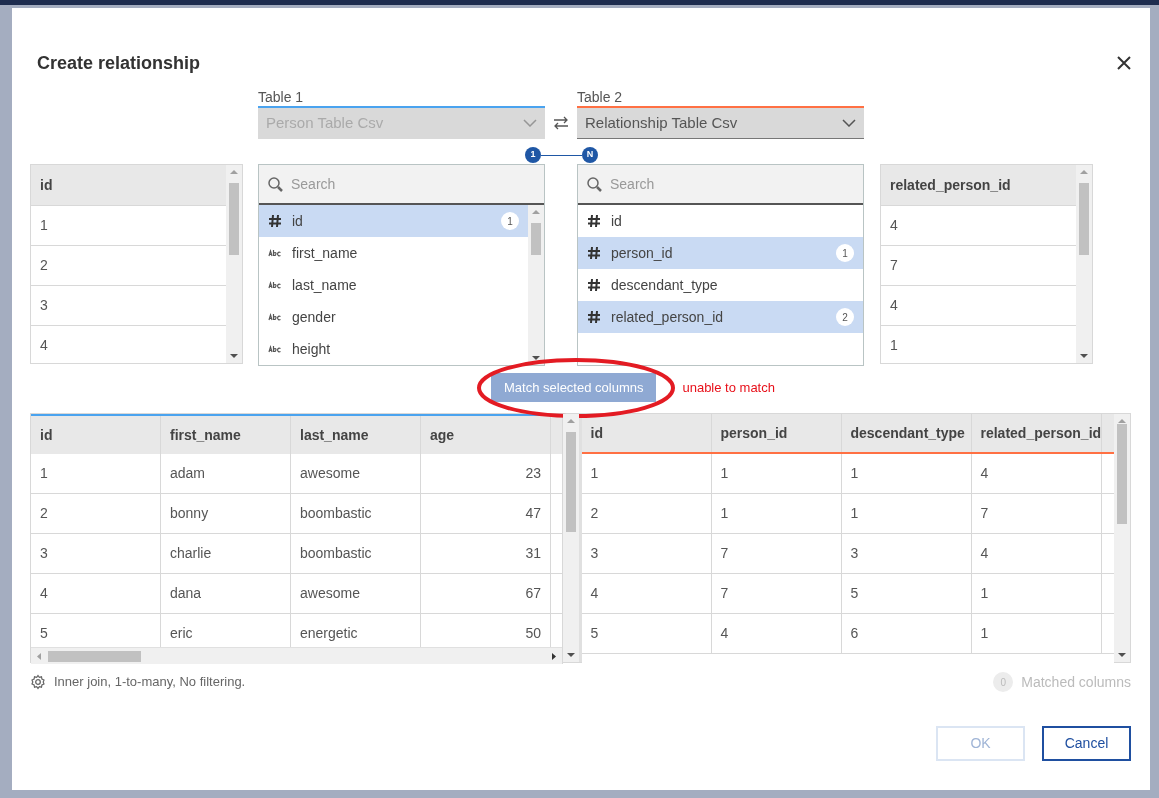 This screenshot has height=798, width=1159. Describe the element at coordinates (226, 553) in the screenshot. I see `table-cell: charlie` at that location.